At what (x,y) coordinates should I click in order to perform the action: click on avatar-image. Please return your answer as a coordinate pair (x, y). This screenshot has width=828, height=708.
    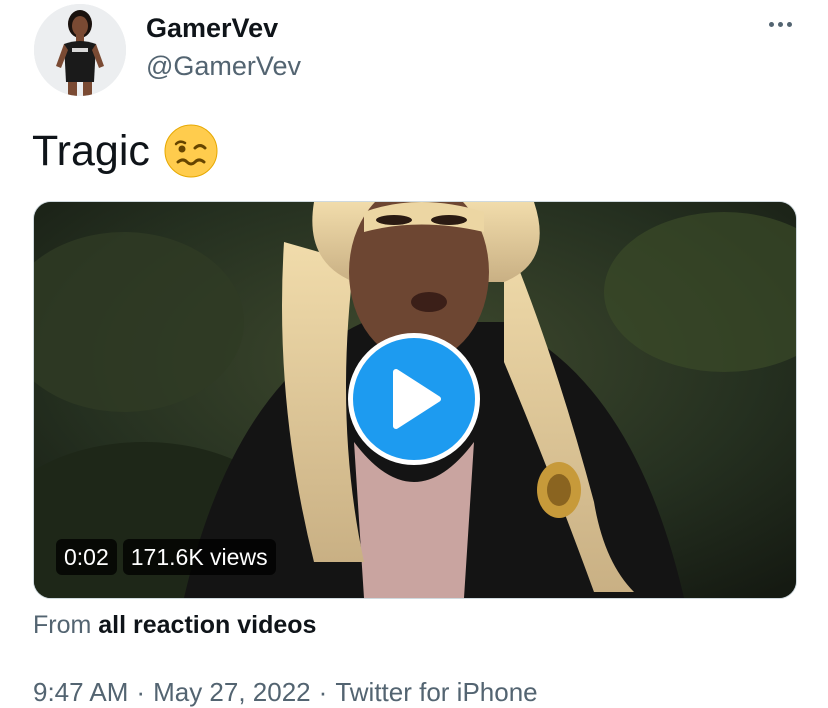
    Looking at the image, I should click on (80, 50).